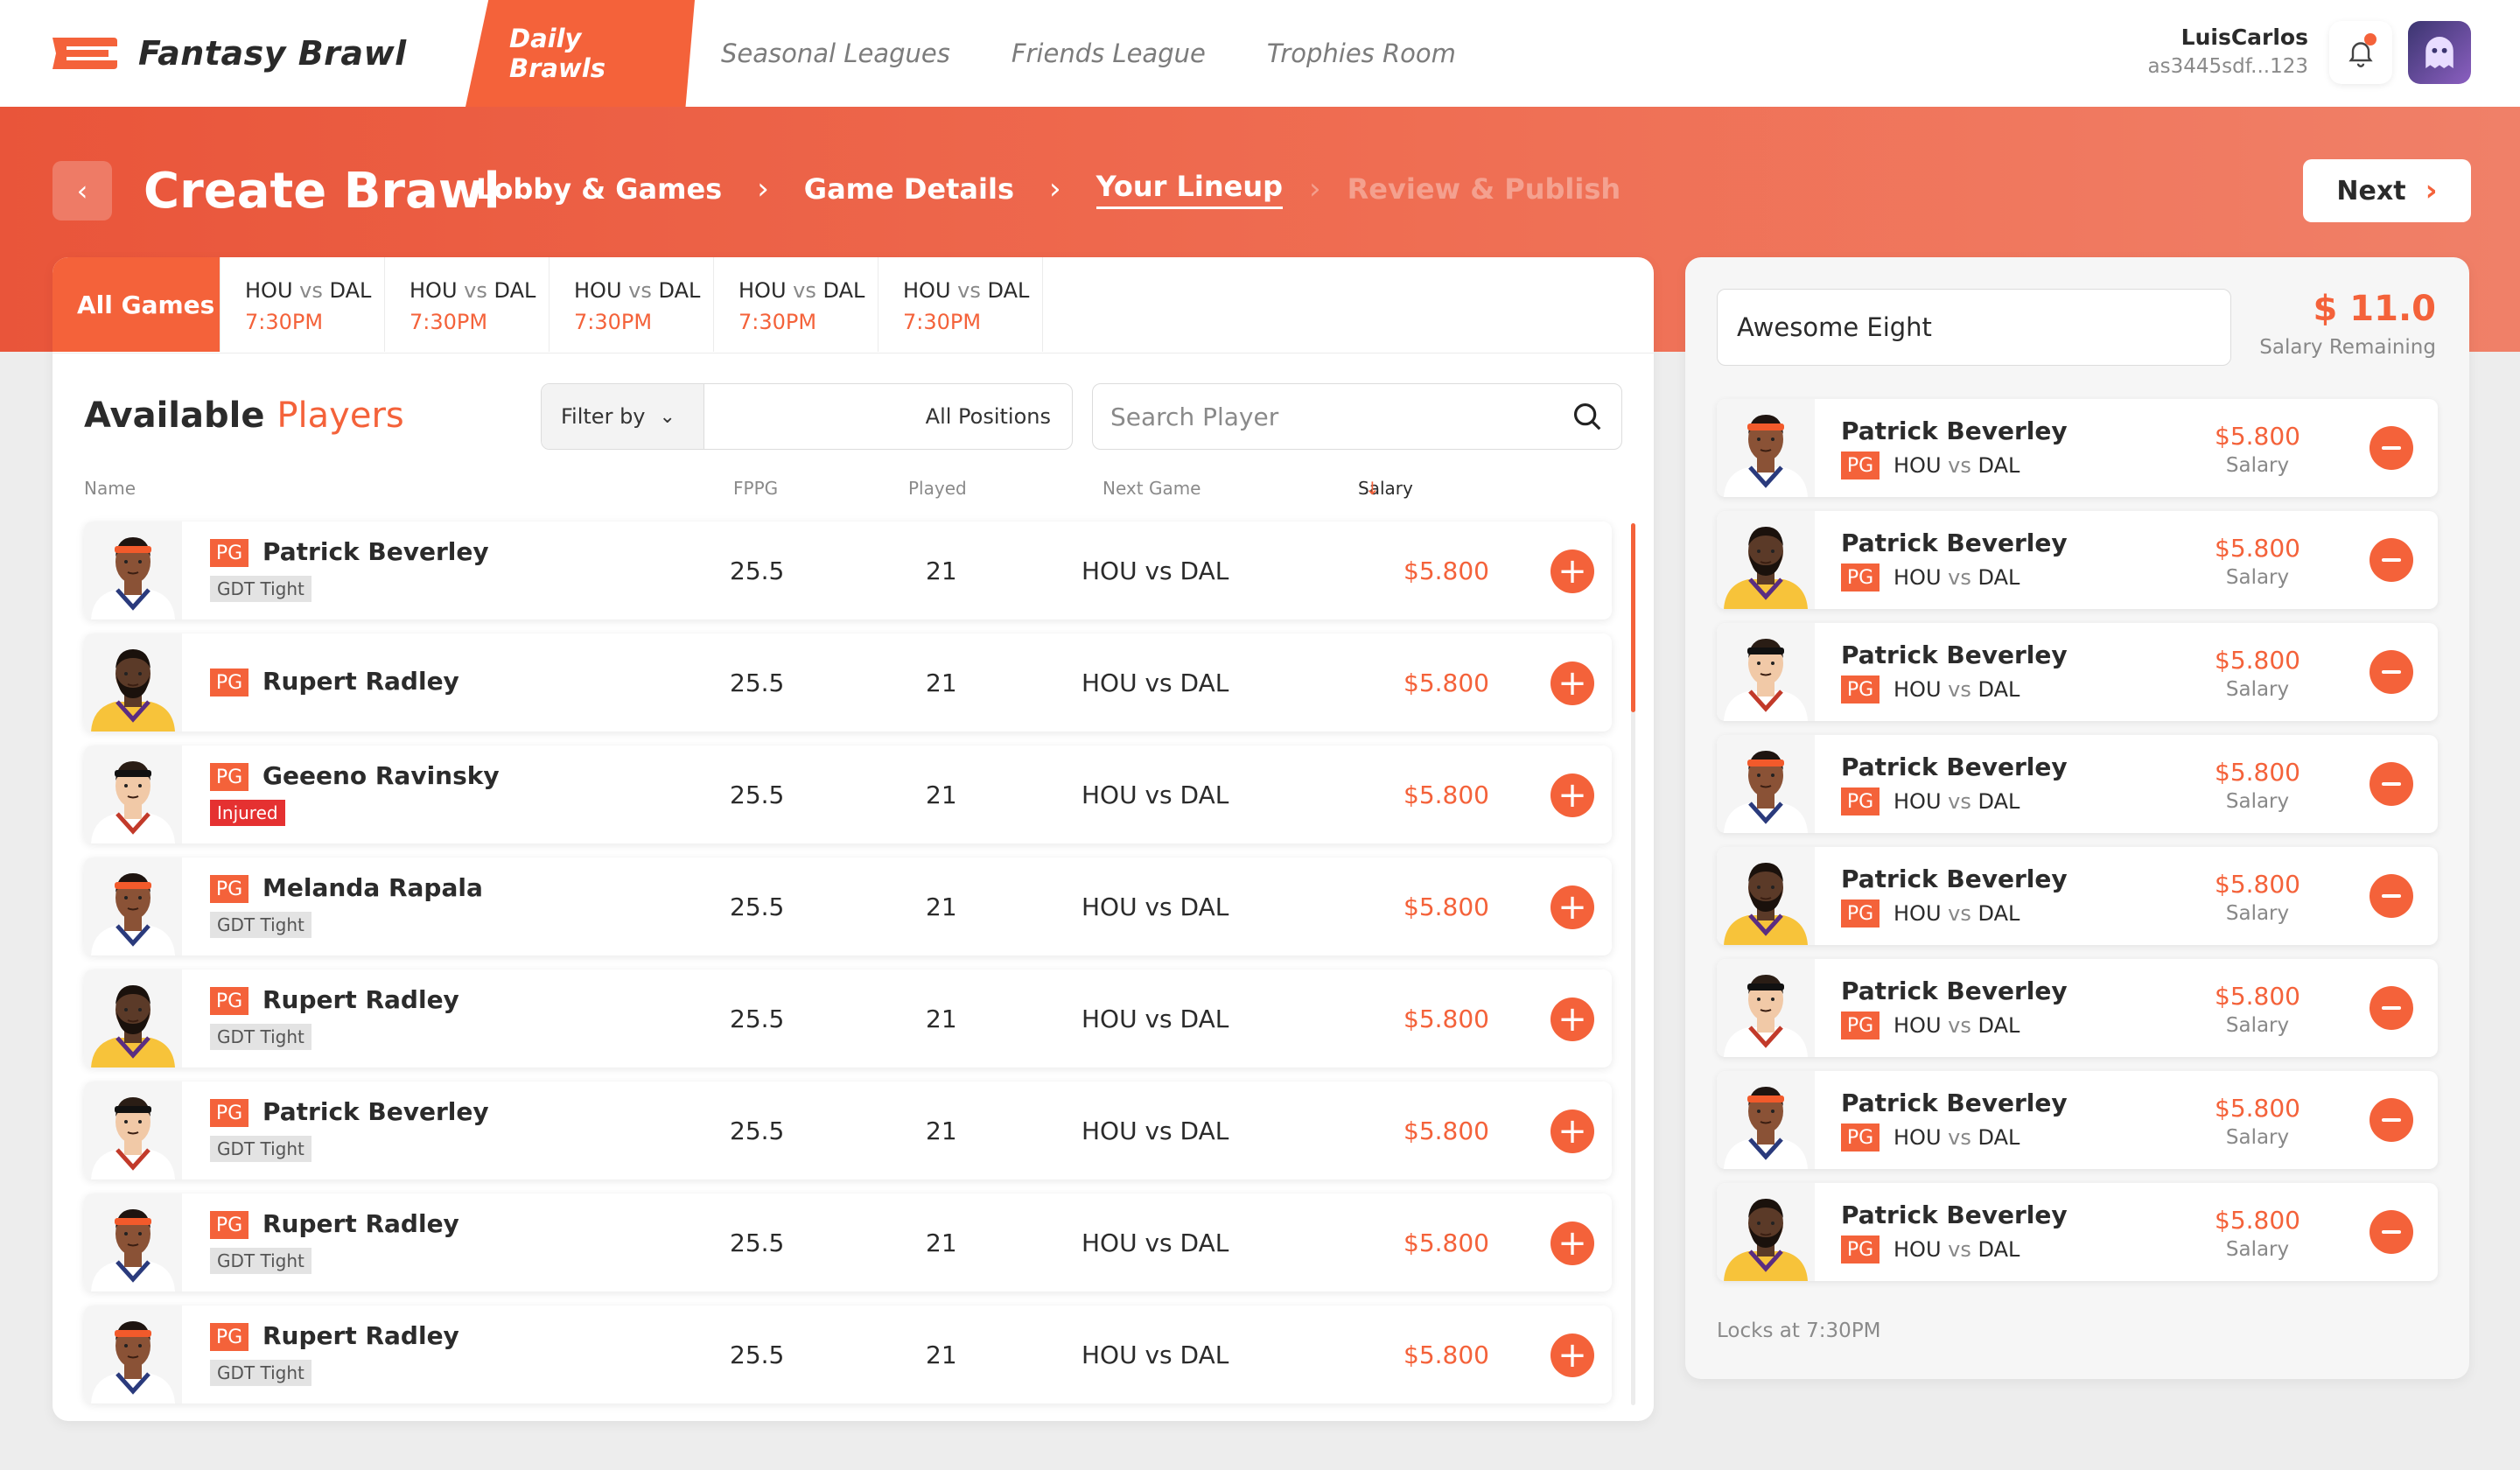 The width and height of the screenshot is (2520, 1470). I want to click on user-info: LuisCarlos as3445sdf...123, so click(2228, 51).